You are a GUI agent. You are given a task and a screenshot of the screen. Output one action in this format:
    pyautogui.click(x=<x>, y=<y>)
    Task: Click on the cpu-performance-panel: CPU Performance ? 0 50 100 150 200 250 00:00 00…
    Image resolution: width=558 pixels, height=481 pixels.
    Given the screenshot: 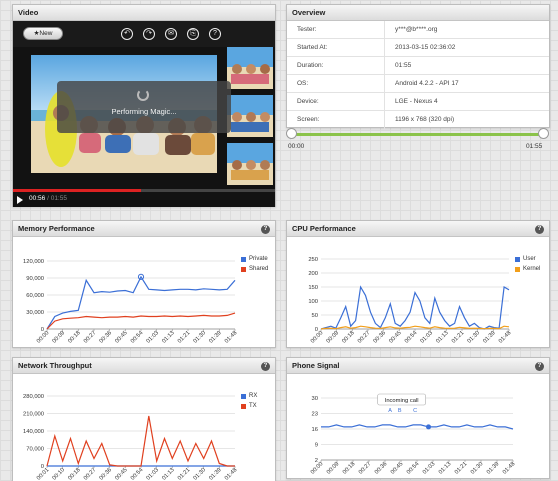 What is the action you would take?
    pyautogui.click(x=418, y=284)
    